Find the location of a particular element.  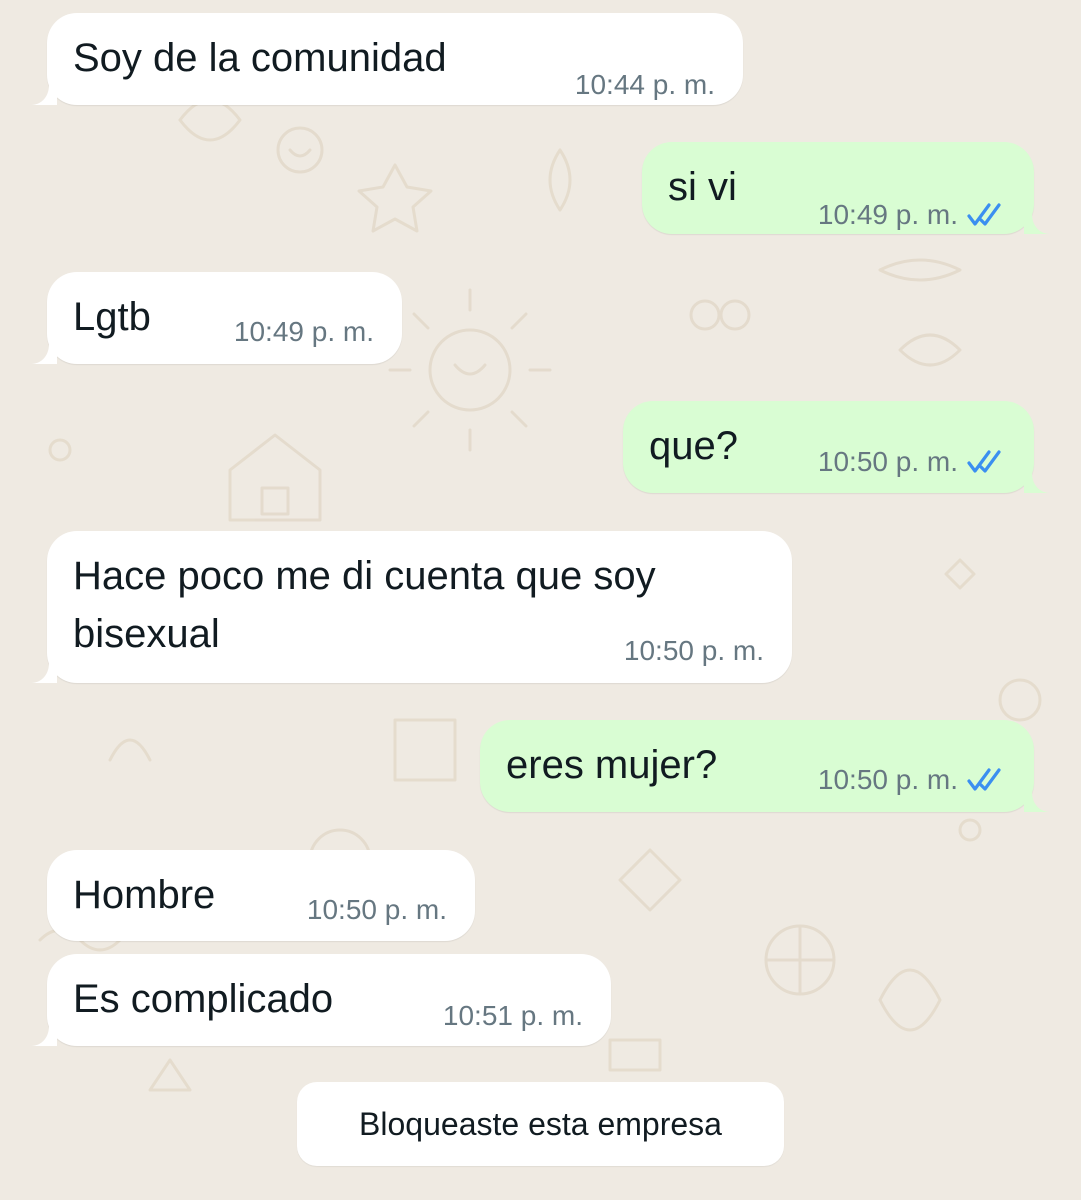

message-text: que? is located at coordinates (693, 446).